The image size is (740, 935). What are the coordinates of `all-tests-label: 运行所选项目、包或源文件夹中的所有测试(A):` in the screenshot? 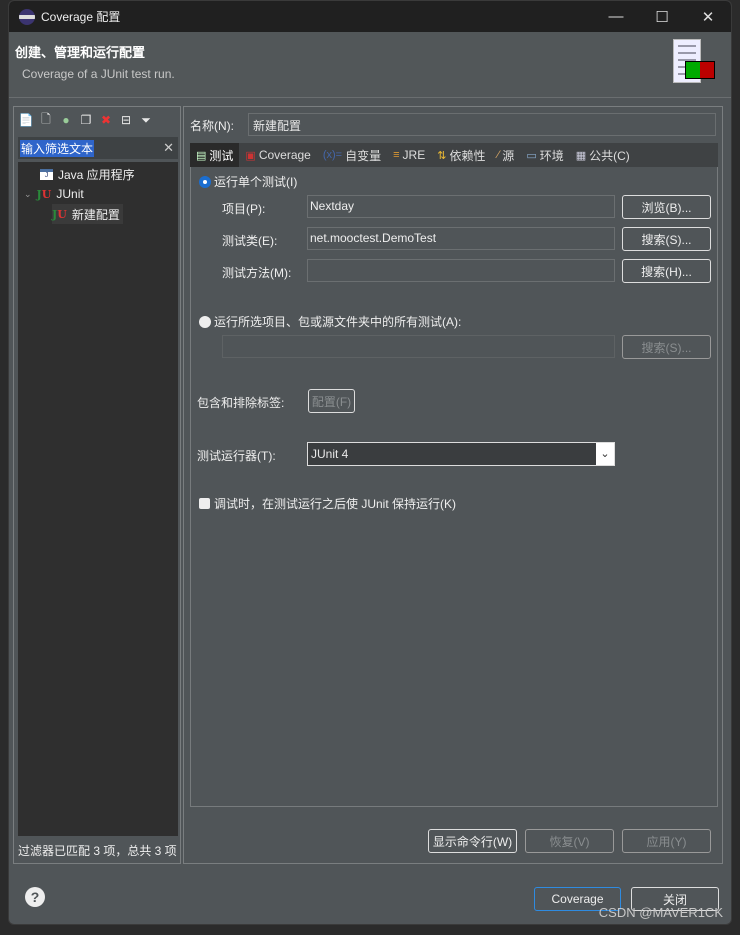 It's located at (338, 322).